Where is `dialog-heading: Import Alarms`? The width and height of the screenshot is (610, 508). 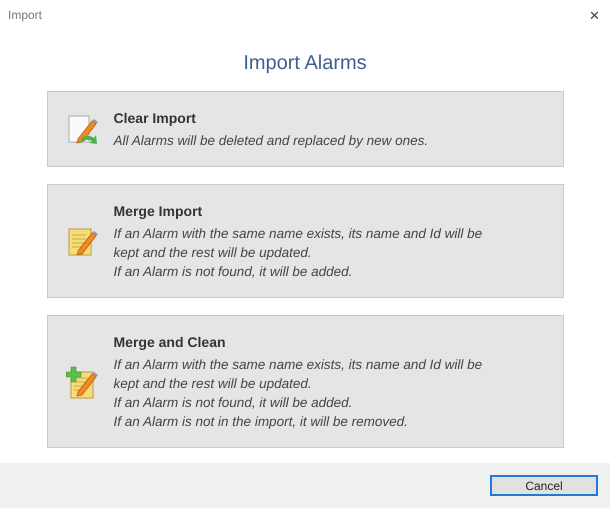
dialog-heading: Import Alarms is located at coordinates (305, 63).